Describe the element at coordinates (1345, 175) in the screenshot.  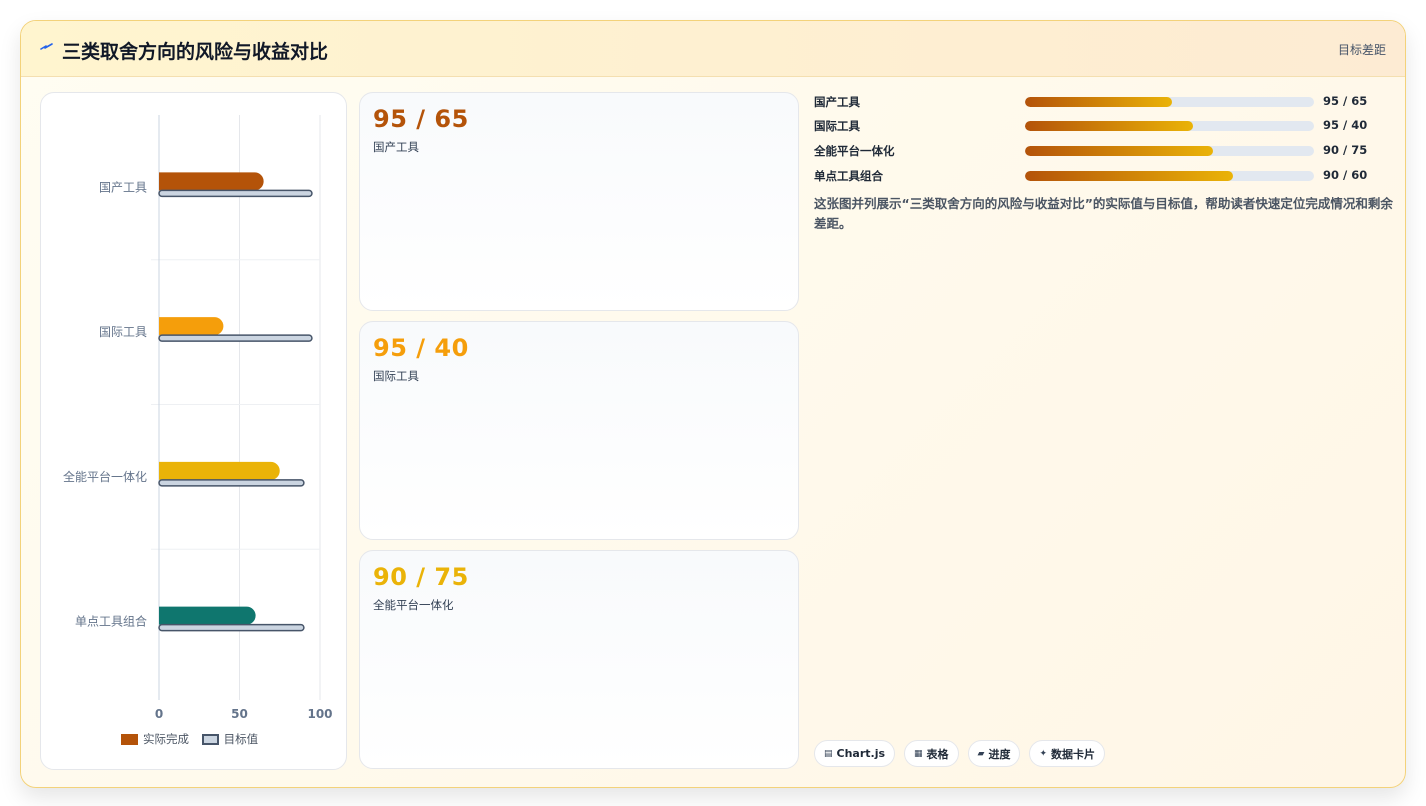
I see `progress-value: 90 / 60` at that location.